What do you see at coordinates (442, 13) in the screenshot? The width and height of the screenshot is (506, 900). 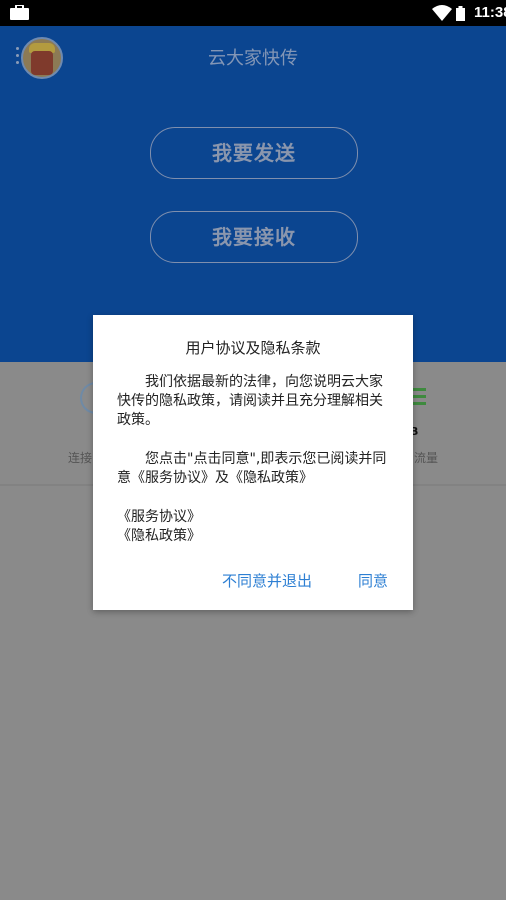 I see `wifi-icon` at bounding box center [442, 13].